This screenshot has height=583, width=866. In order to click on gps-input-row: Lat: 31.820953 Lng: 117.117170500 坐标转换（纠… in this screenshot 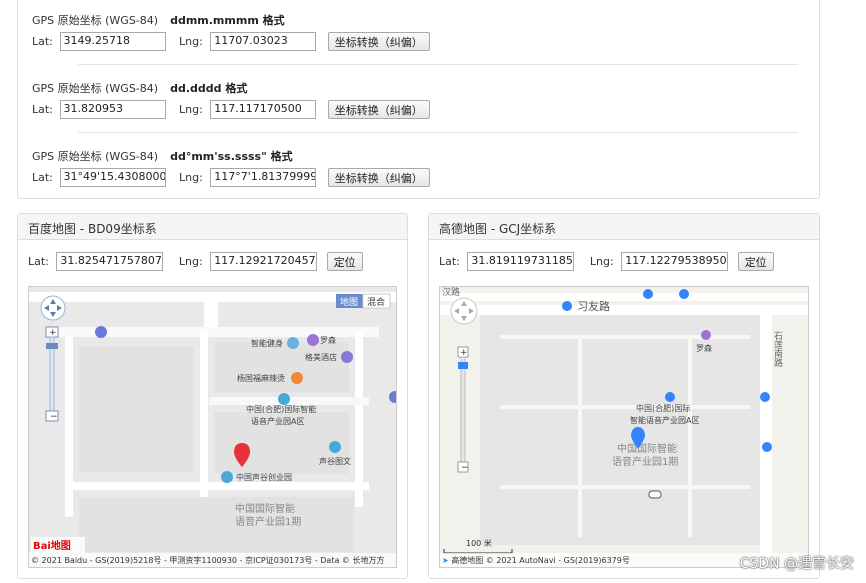, I will do `click(231, 110)`.